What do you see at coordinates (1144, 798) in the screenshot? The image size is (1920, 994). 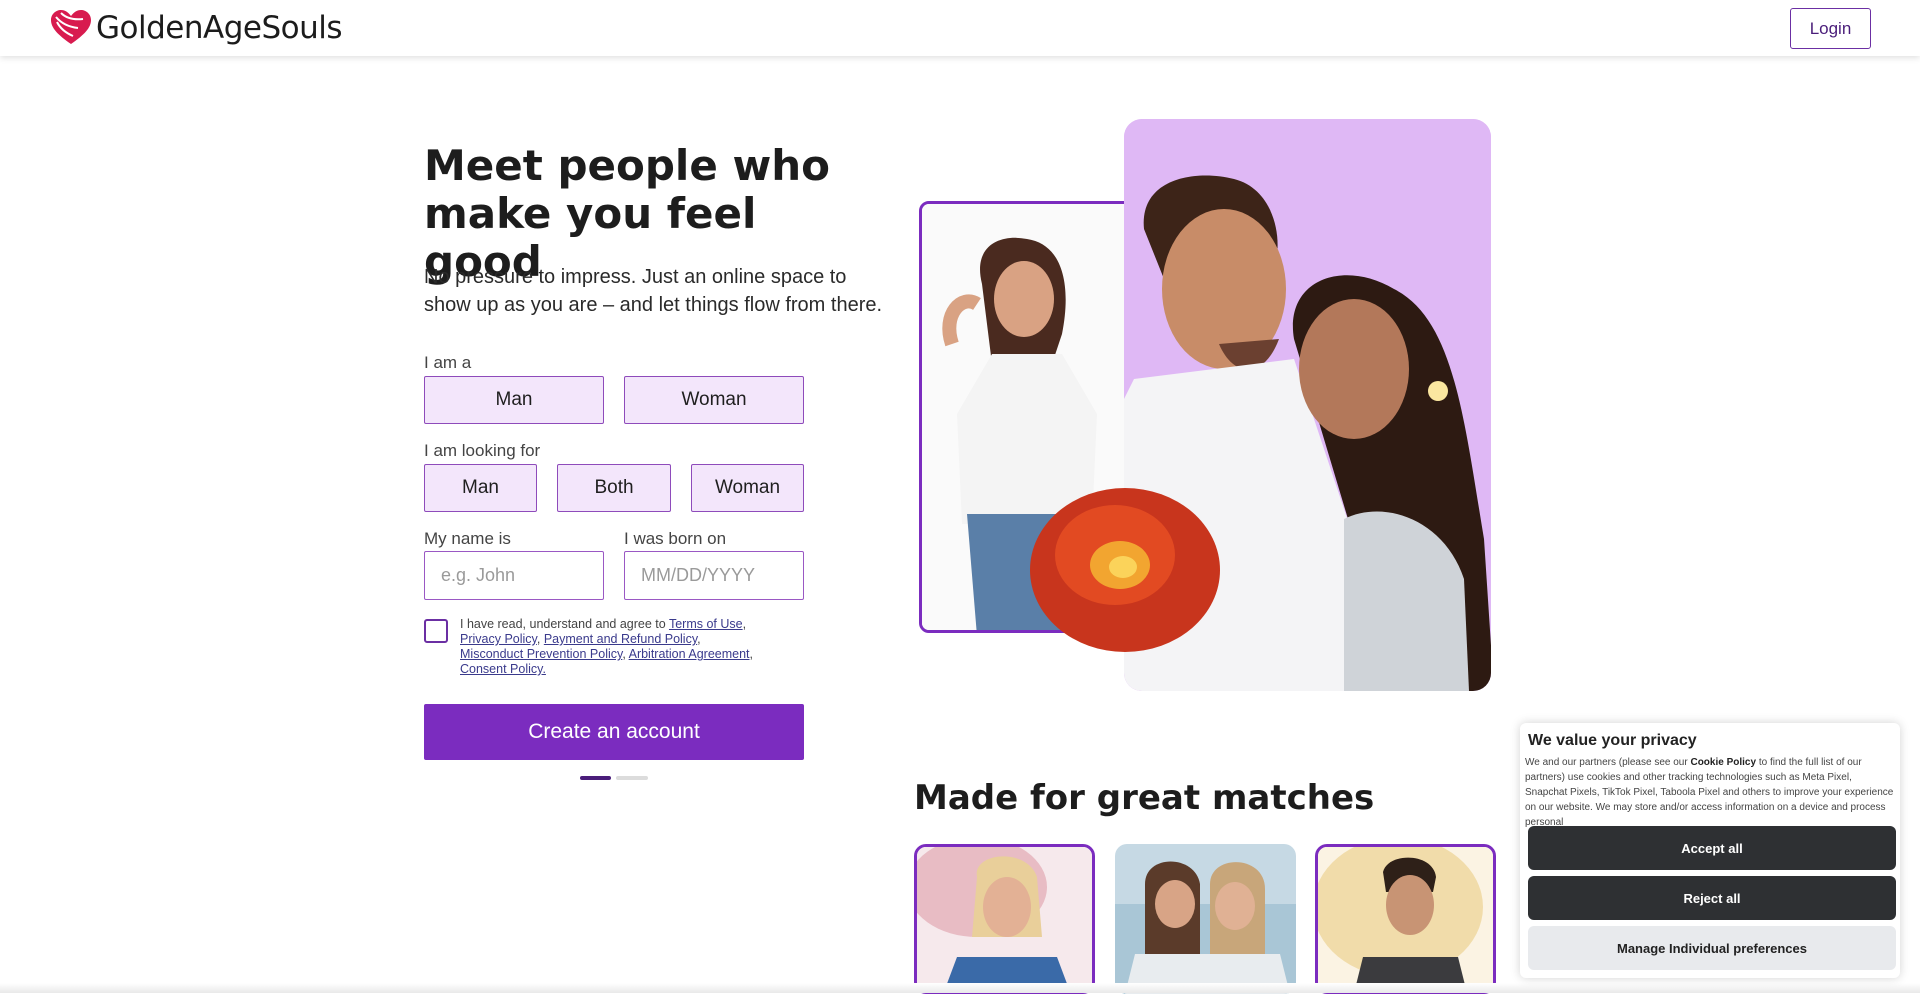 I see `matches-title: Made for great matches` at bounding box center [1144, 798].